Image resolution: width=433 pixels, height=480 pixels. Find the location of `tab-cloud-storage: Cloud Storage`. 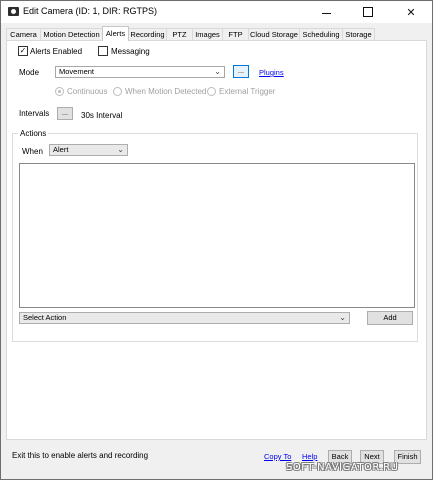

tab-cloud-storage: Cloud Storage is located at coordinates (274, 34).